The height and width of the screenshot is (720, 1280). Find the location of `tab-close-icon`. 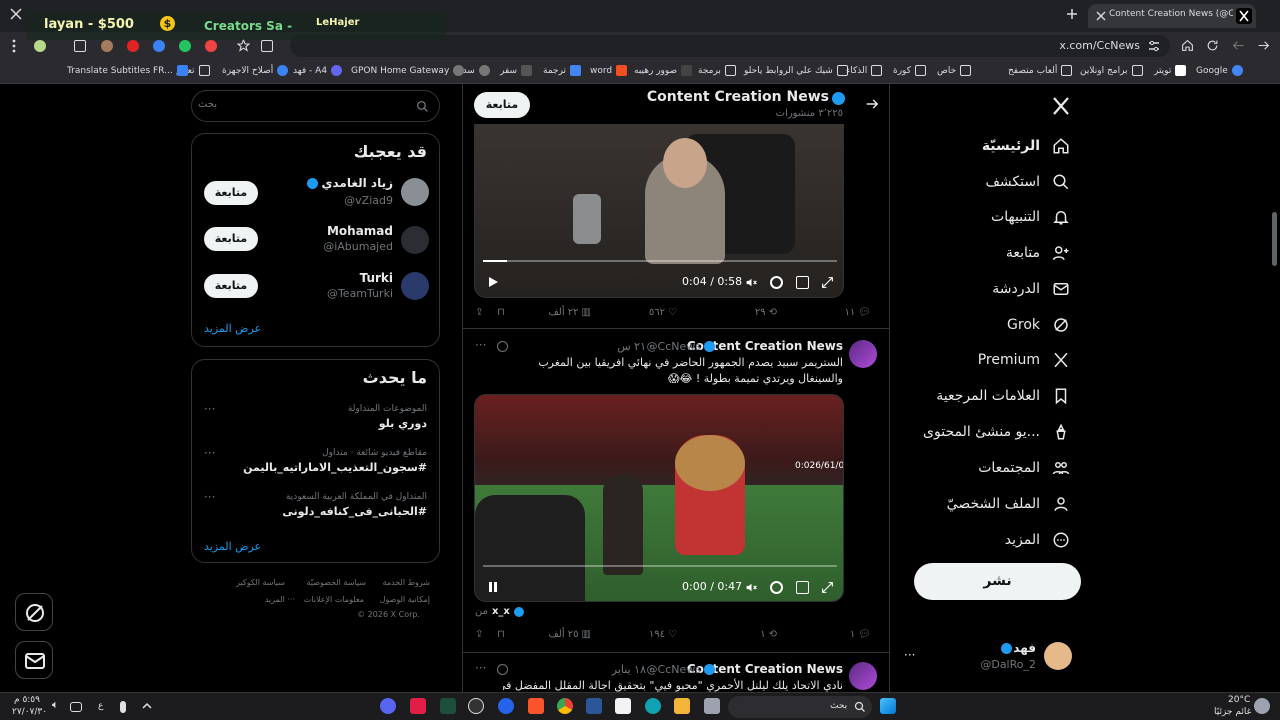

tab-close-icon is located at coordinates (1101, 16).